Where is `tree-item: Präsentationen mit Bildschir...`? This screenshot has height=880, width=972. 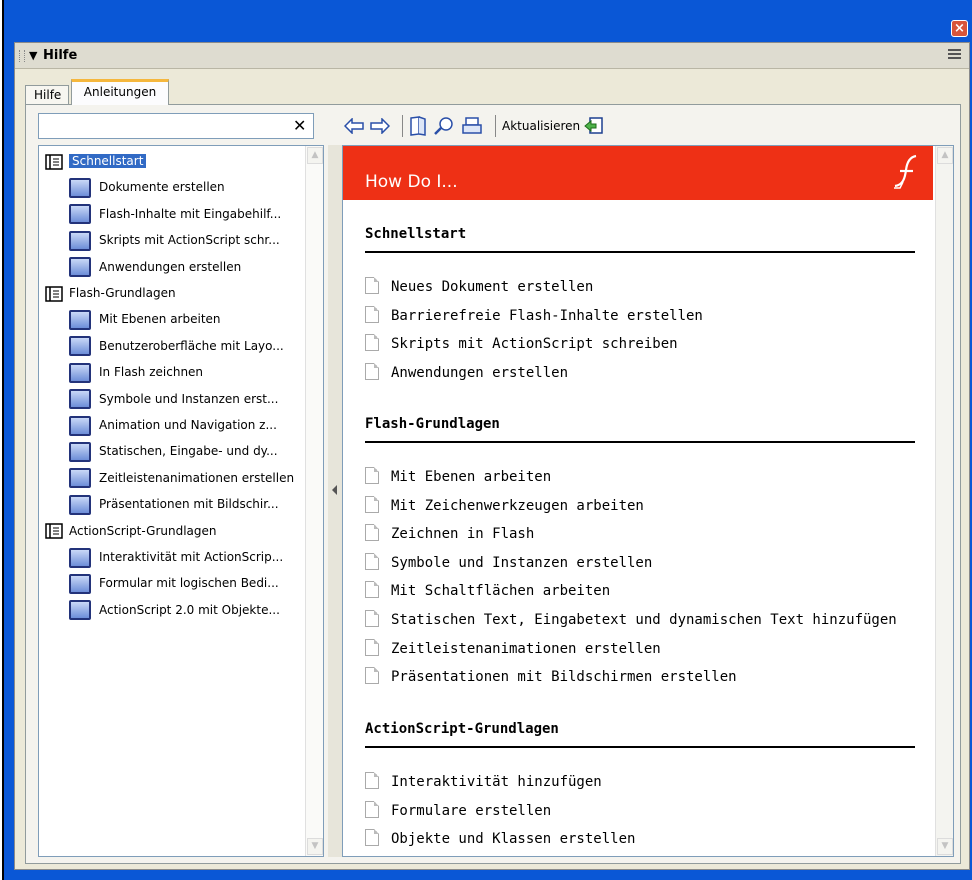 tree-item: Präsentationen mit Bildschir... is located at coordinates (174, 504).